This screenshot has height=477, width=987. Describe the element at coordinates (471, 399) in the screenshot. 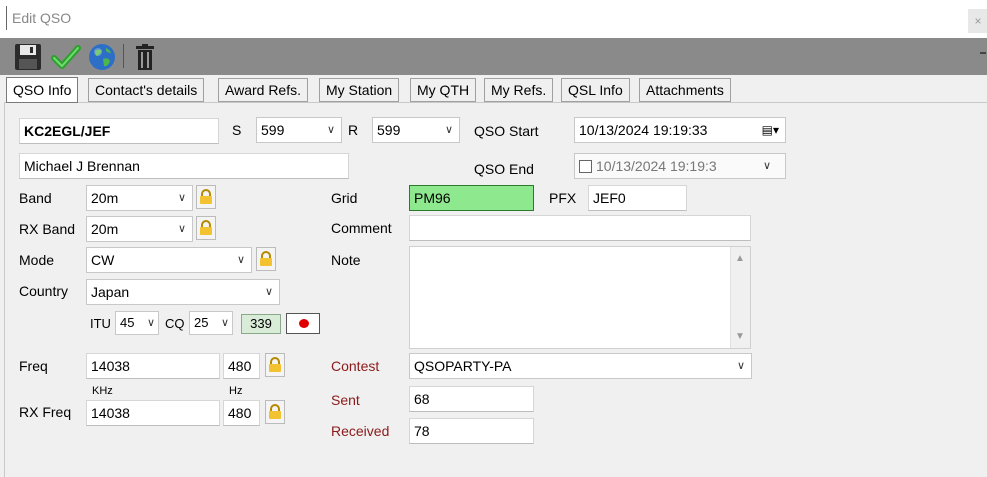

I see `sent-input: 68` at that location.